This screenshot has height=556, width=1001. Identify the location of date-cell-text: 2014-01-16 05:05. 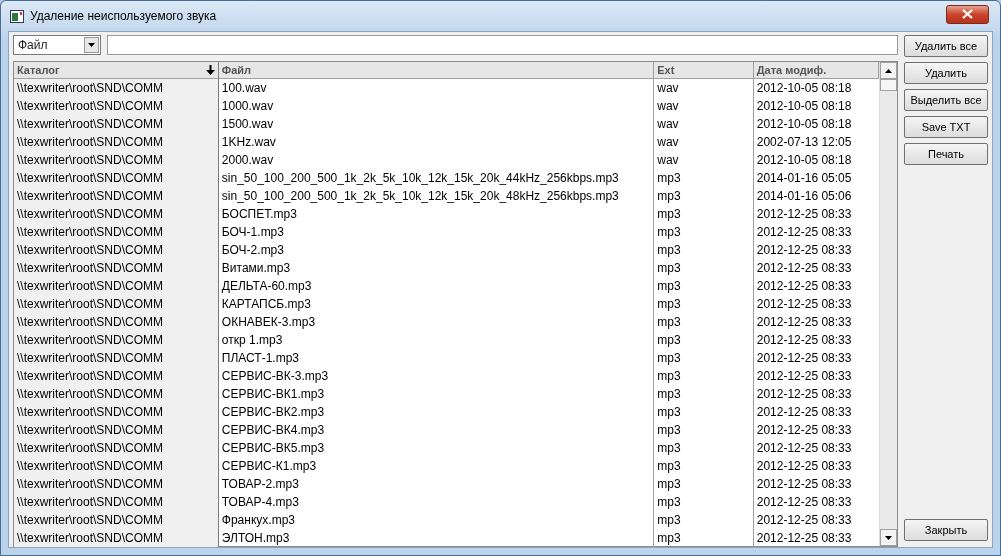
(804, 178).